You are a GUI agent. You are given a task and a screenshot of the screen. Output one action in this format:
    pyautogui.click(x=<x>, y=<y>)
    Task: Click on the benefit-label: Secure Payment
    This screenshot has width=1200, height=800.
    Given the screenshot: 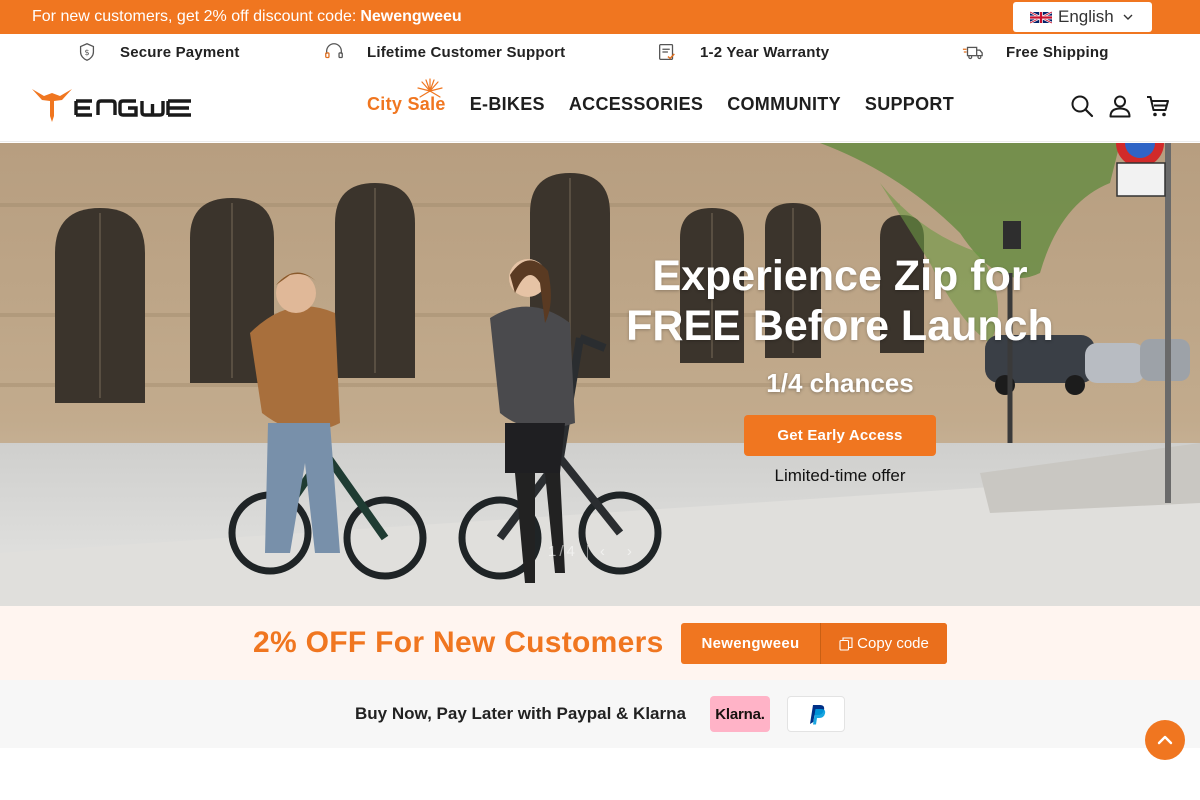 What is the action you would take?
    pyautogui.click(x=180, y=52)
    